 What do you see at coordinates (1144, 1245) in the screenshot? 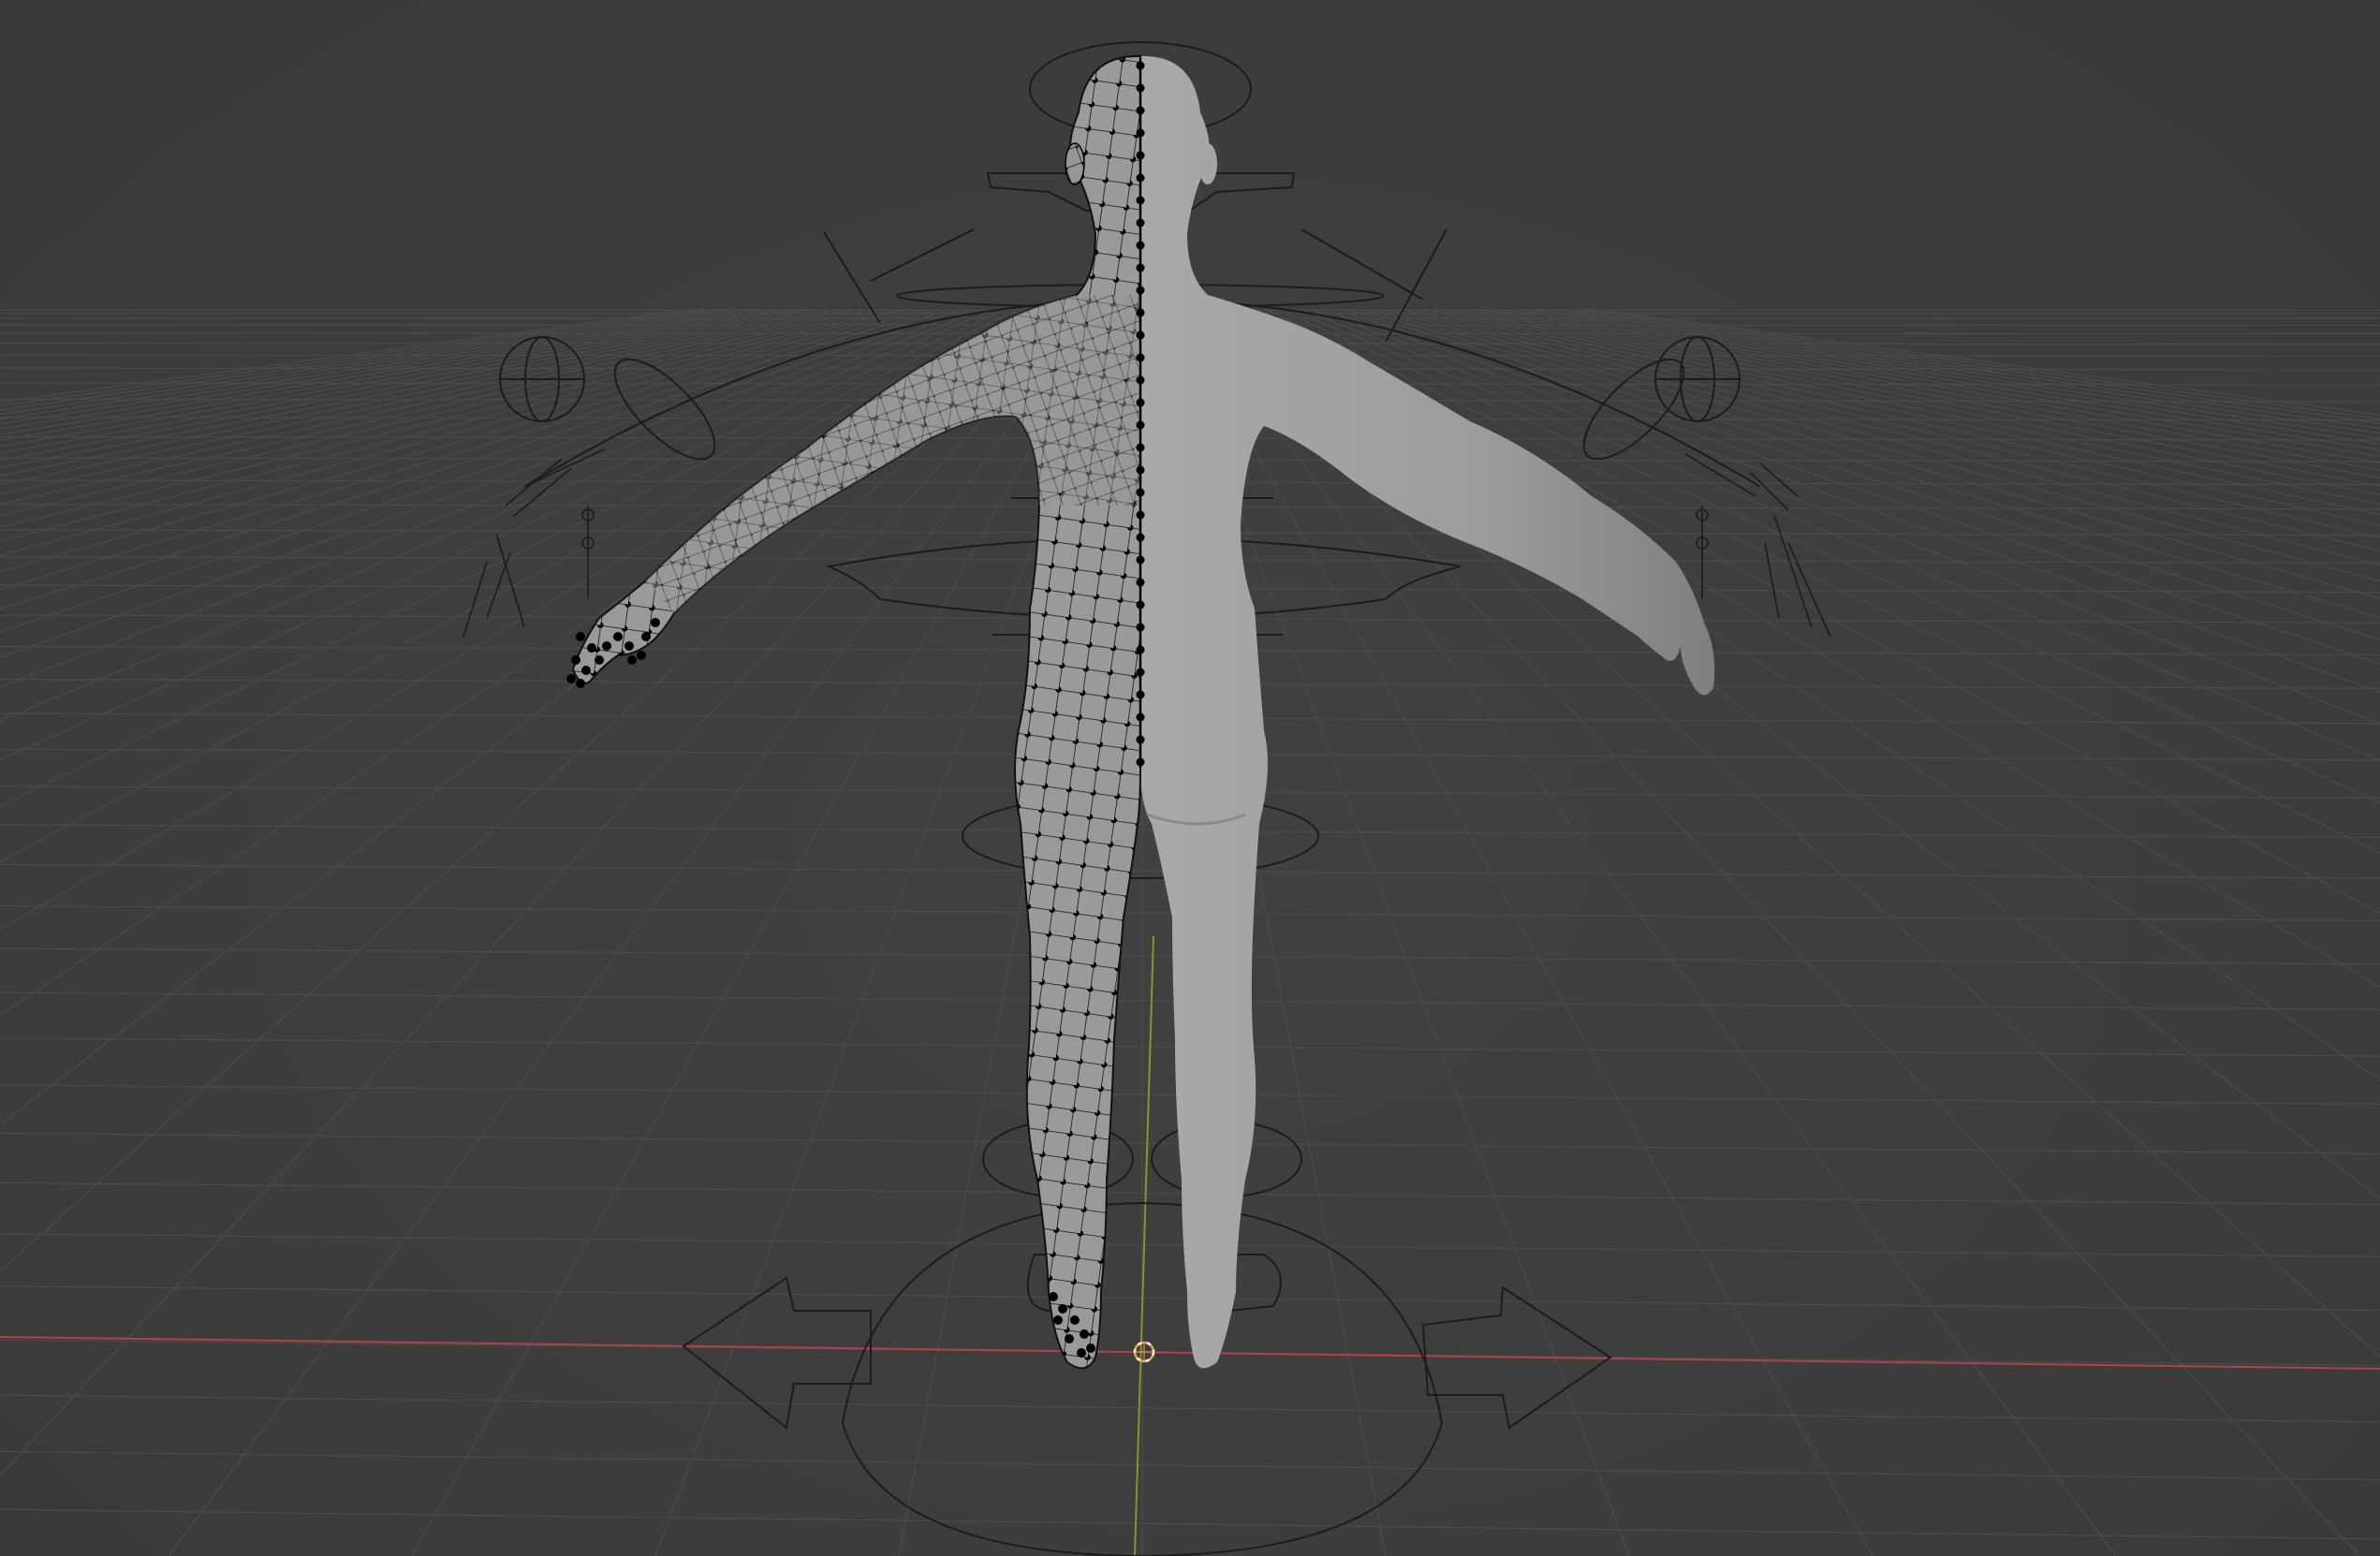
I see `y-axis-line` at bounding box center [1144, 1245].